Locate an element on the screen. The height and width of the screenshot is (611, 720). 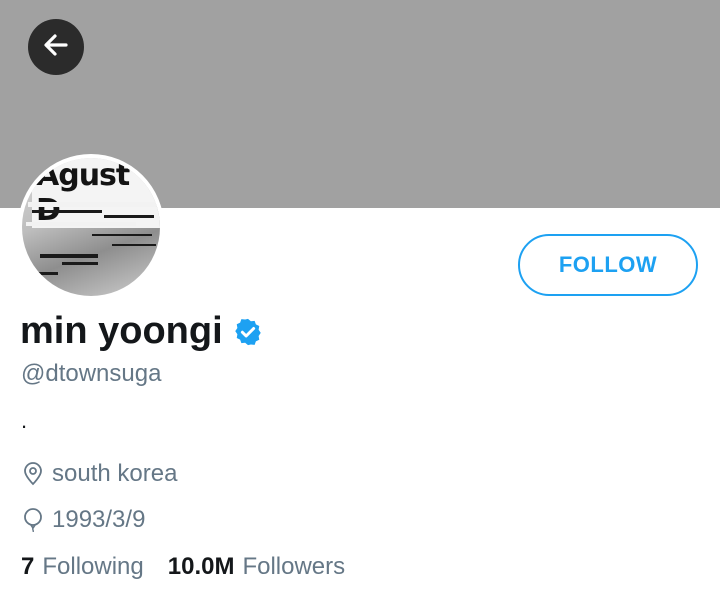
follow-stats: 7 Following 10.0M Followers is located at coordinates (183, 567).